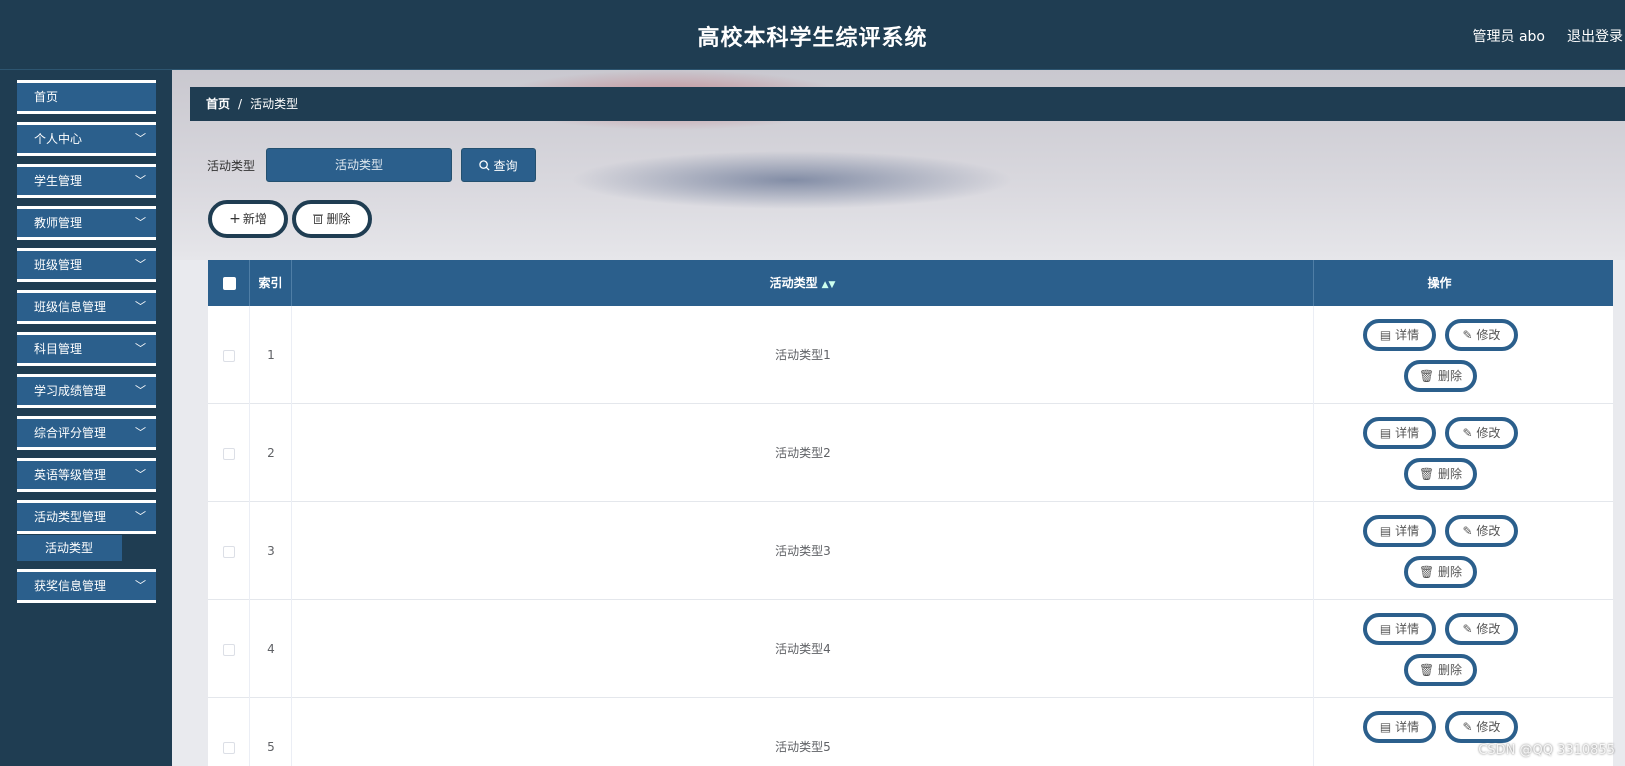  I want to click on row-index: 3, so click(271, 551).